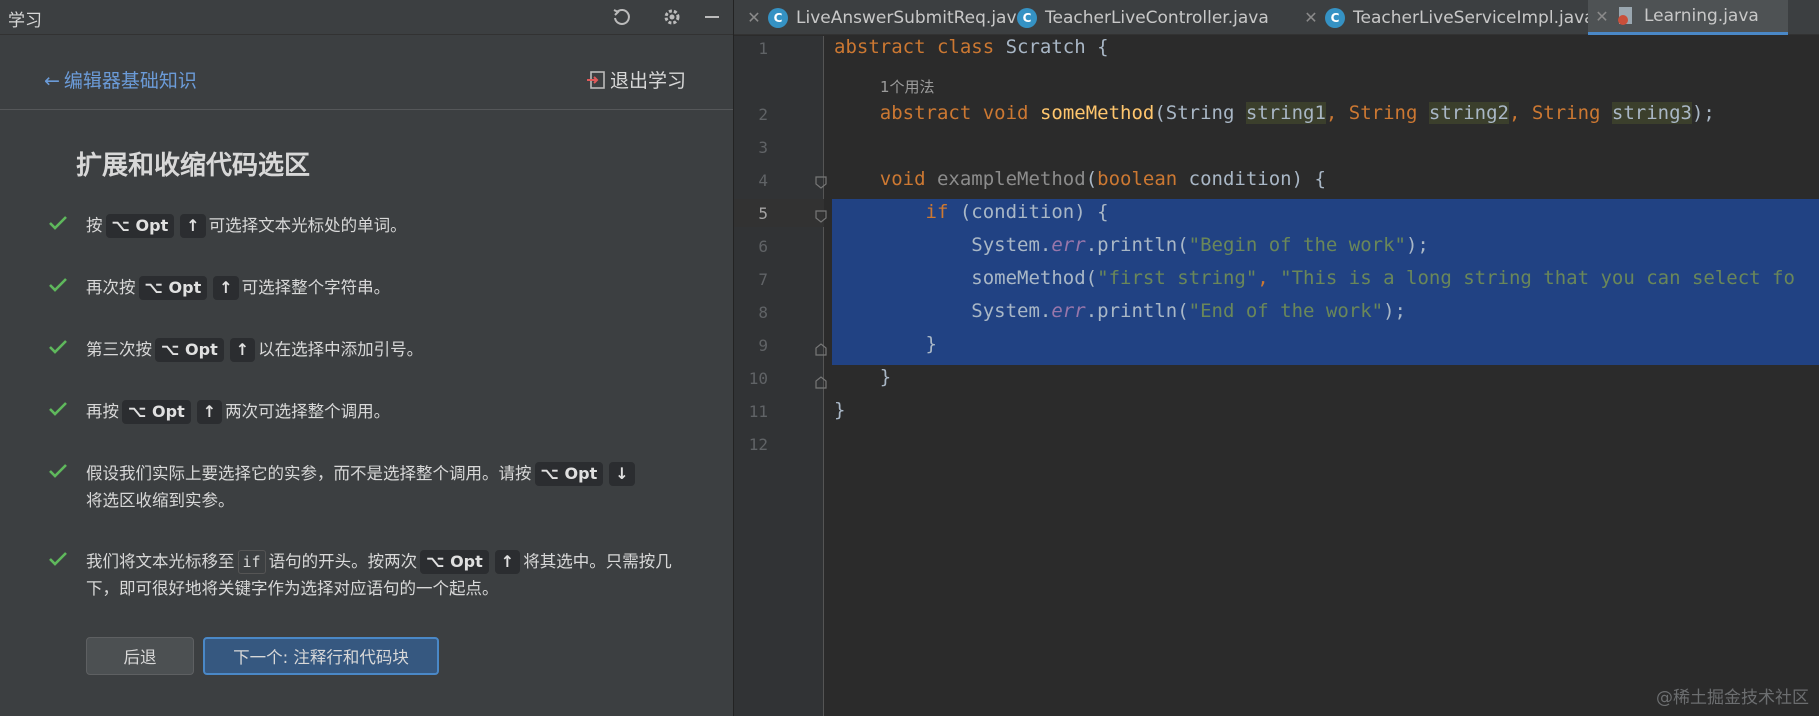 Image resolution: width=1819 pixels, height=716 pixels. I want to click on back-to-module-link: ← 编辑器基础知识, so click(120, 79).